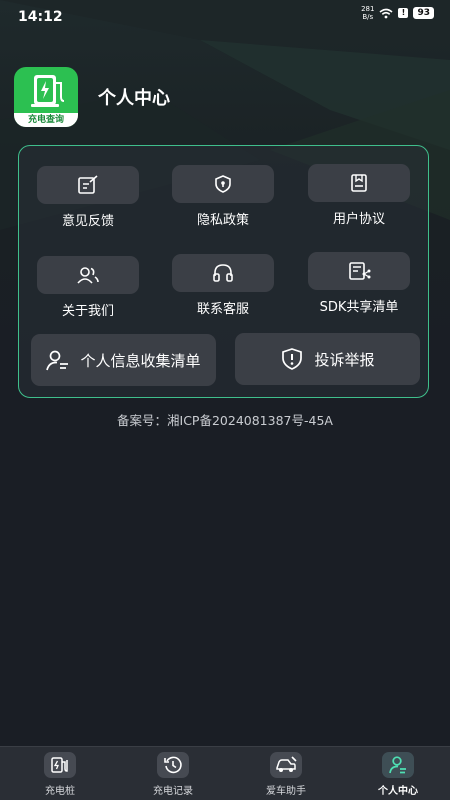 The width and height of the screenshot is (450, 800). I want to click on sdk-share-list-tile, so click(359, 271).